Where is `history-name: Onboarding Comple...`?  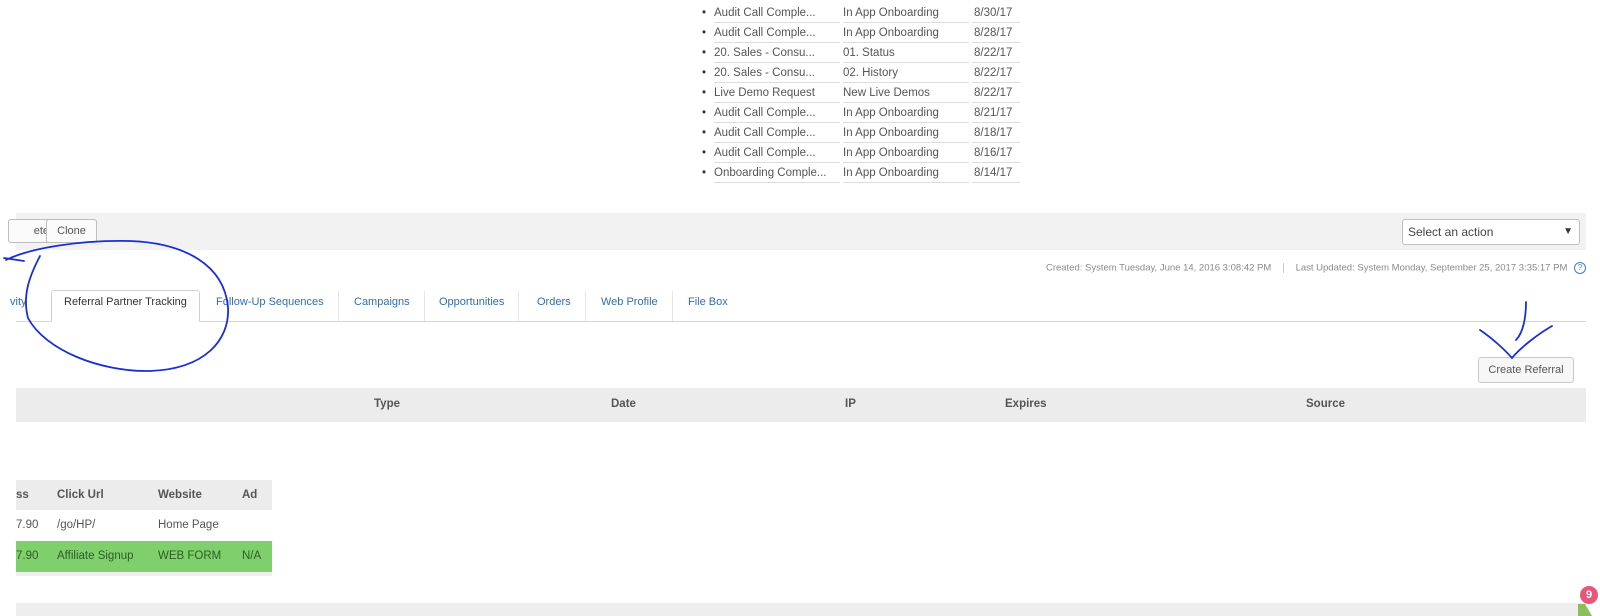 history-name: Onboarding Comple... is located at coordinates (777, 173).